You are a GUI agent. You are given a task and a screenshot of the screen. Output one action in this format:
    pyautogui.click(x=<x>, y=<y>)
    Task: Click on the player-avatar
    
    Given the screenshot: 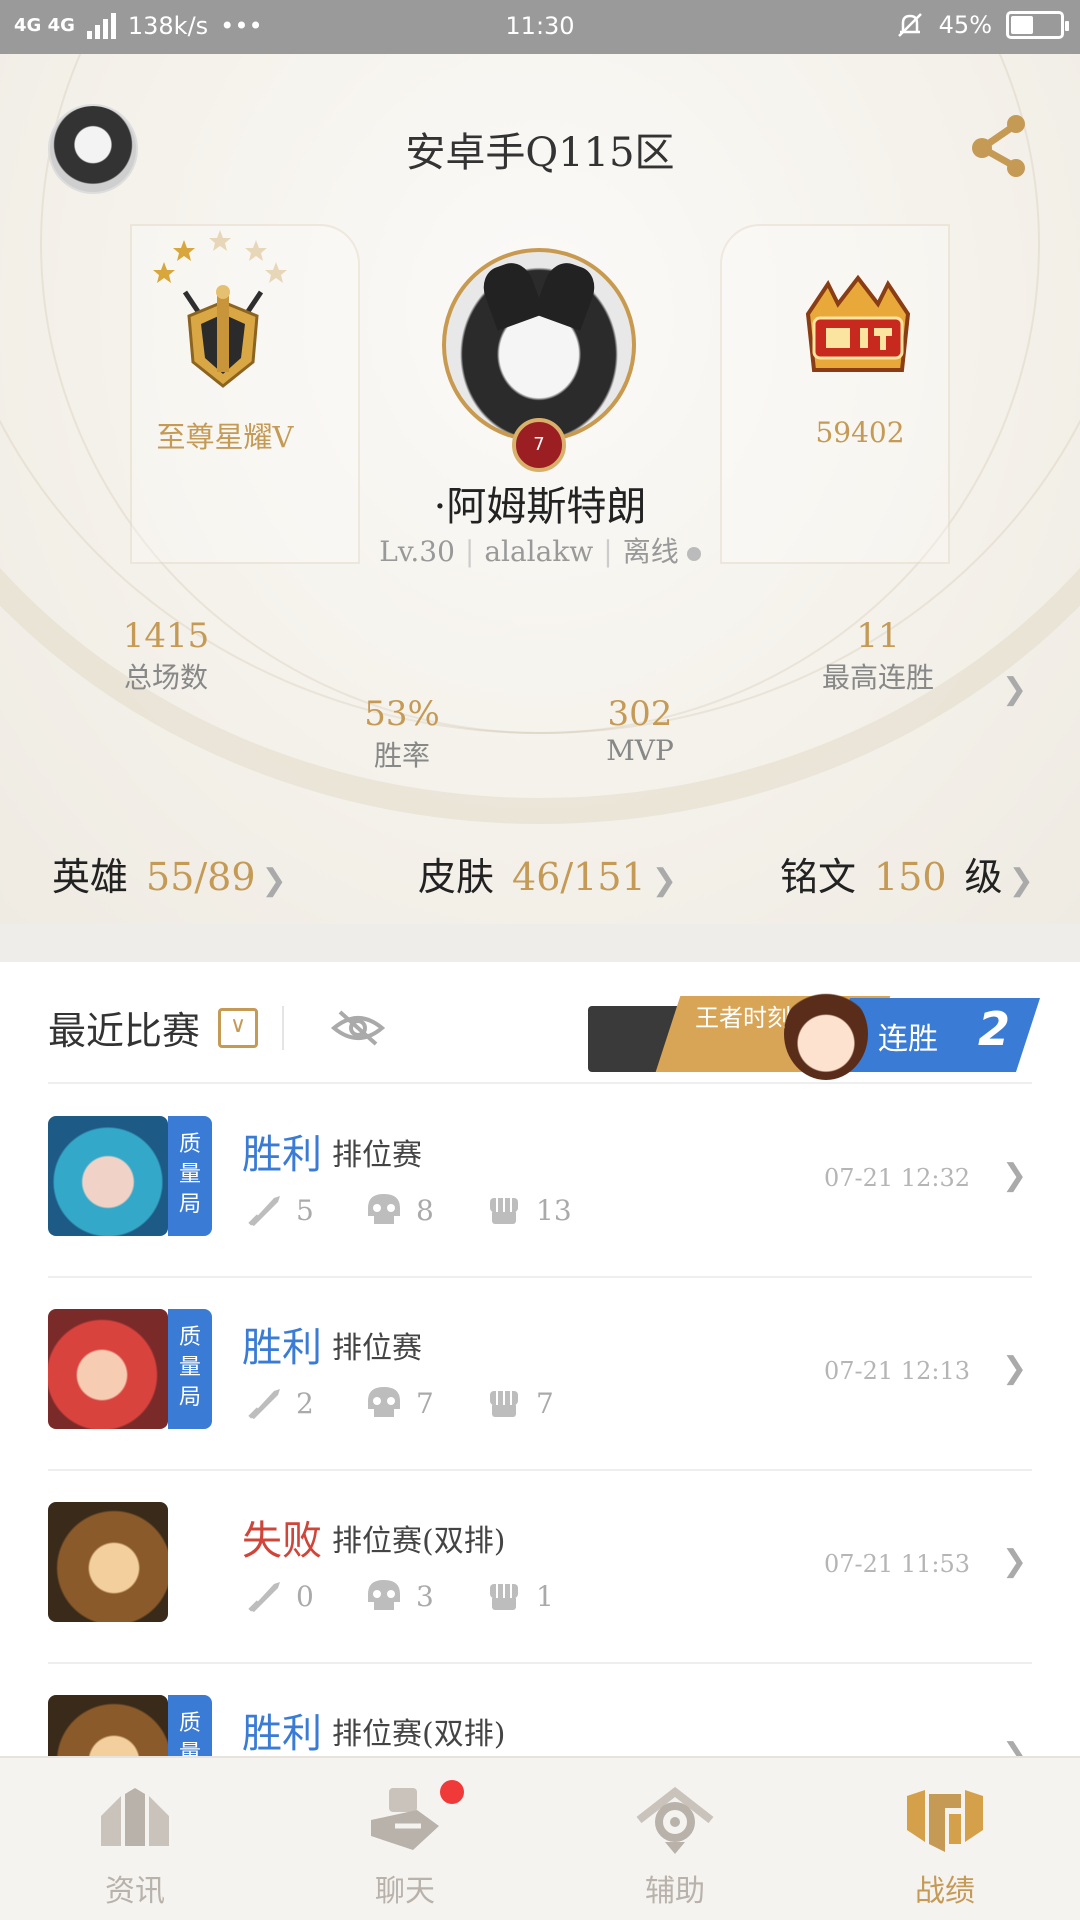 What is the action you would take?
    pyautogui.click(x=539, y=345)
    